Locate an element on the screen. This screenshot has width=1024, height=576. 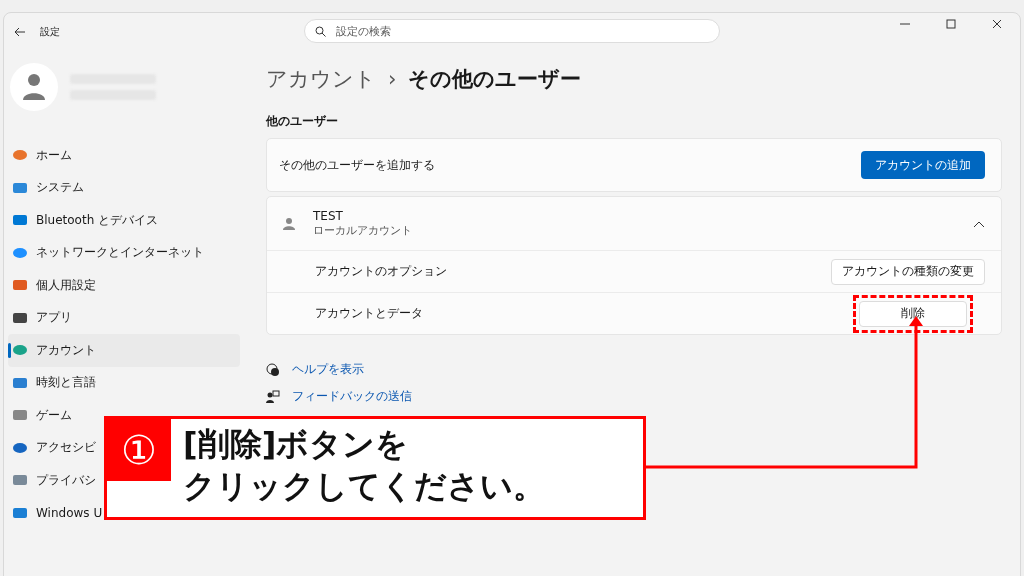
add-account-button: アカウントの追加 is located at coordinates (923, 165).